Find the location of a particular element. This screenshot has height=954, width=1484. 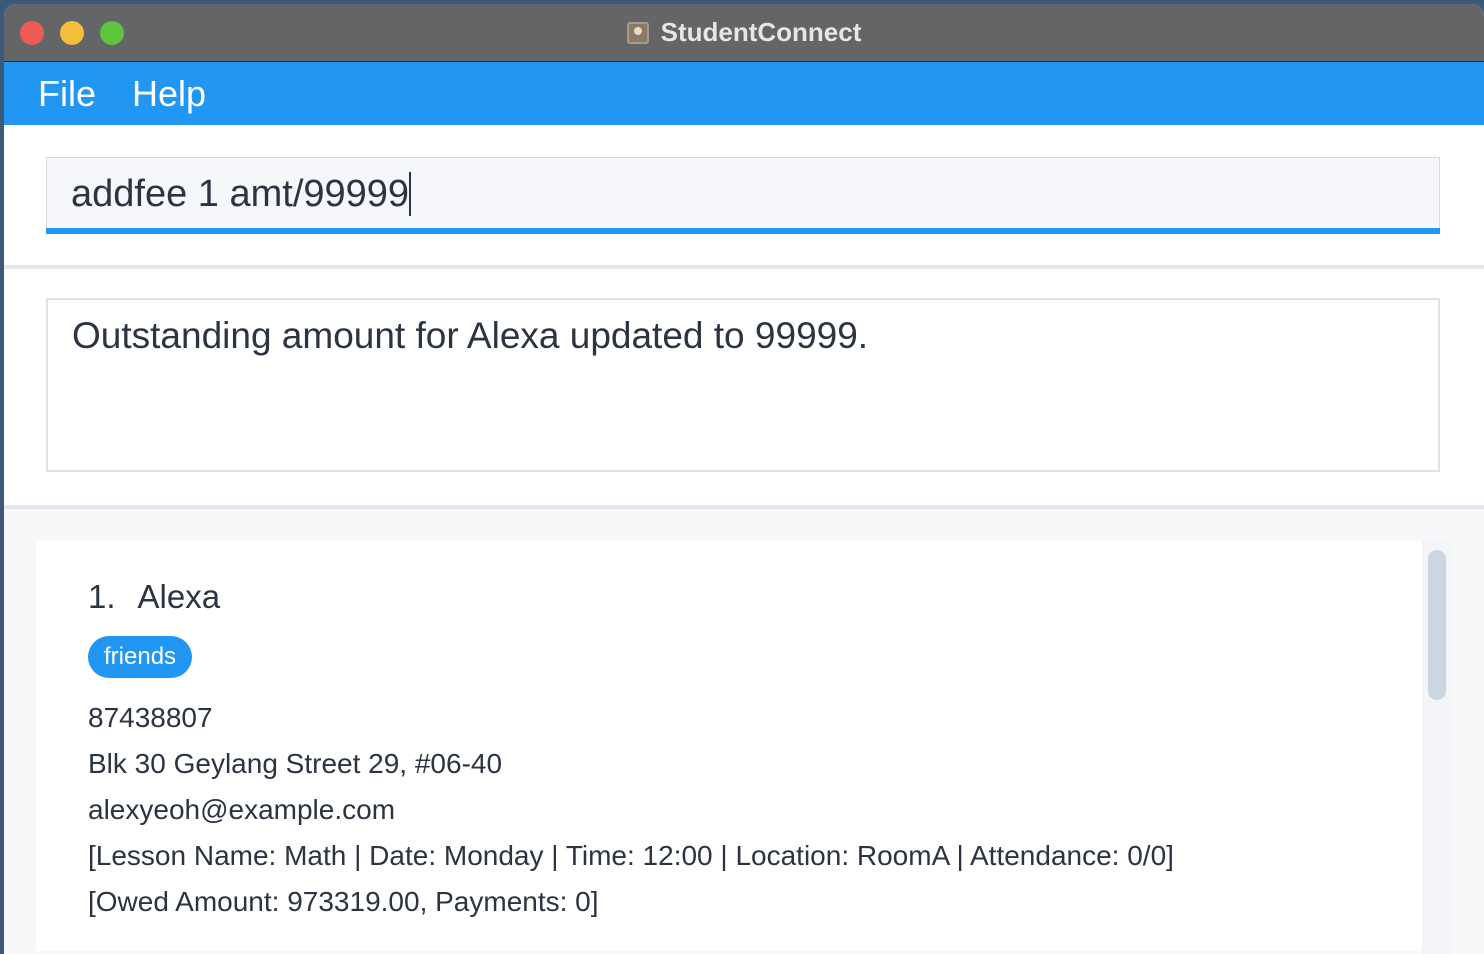

tag-badge: friends is located at coordinates (140, 657).